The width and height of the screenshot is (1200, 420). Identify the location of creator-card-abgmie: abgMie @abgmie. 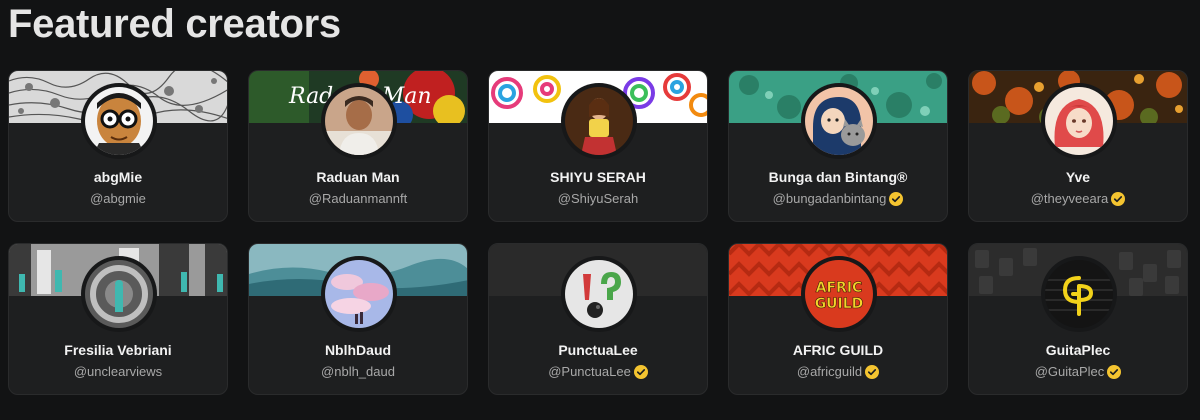
(118, 146).